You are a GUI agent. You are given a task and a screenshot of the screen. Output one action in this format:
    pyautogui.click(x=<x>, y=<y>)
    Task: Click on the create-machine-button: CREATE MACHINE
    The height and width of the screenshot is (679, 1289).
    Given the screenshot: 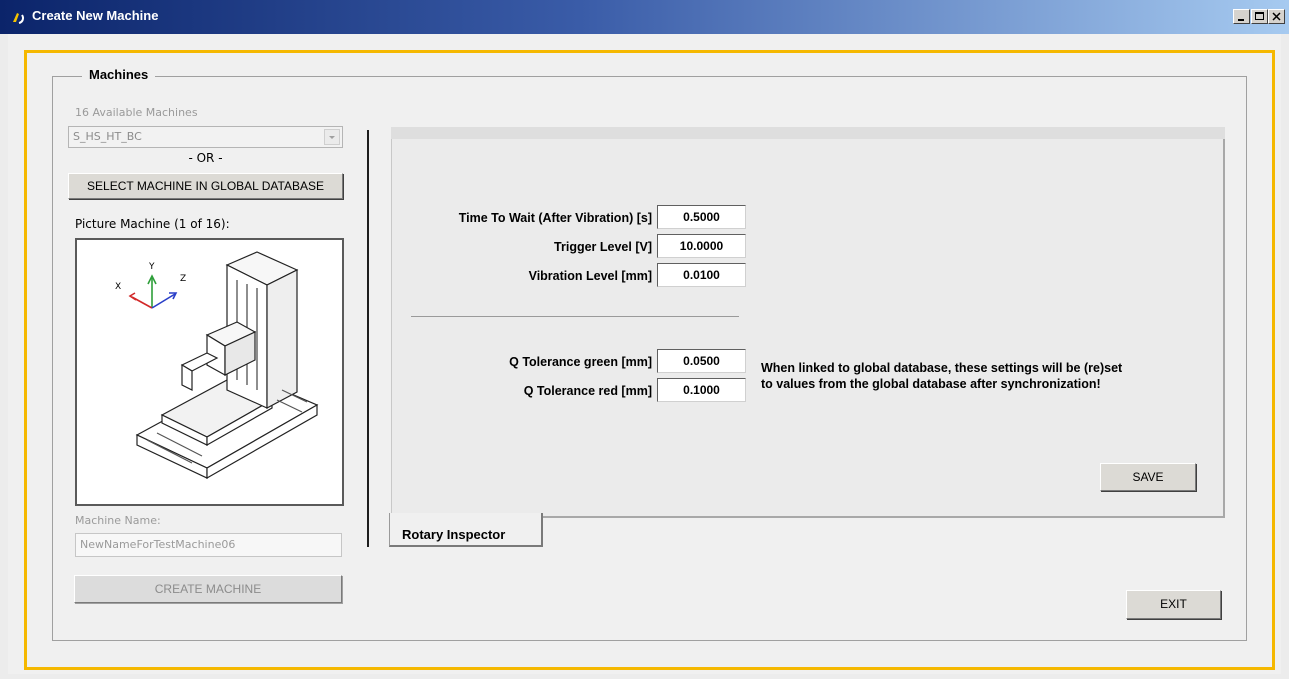 What is the action you would take?
    pyautogui.click(x=208, y=589)
    